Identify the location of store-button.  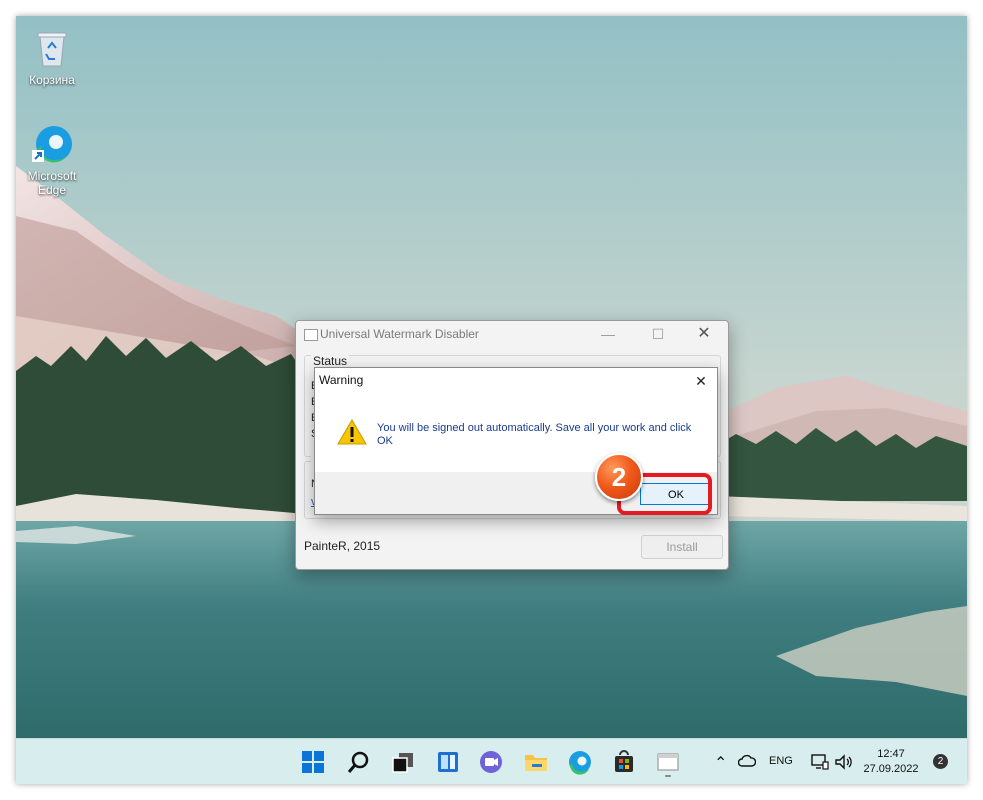
(624, 762).